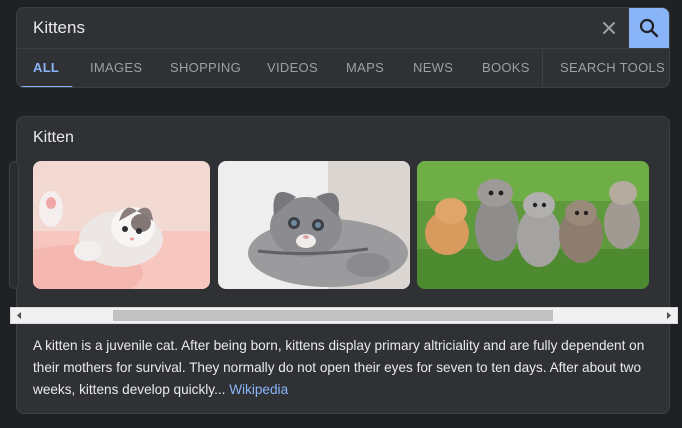 The image size is (682, 428). Describe the element at coordinates (258, 389) in the screenshot. I see `wikipedia-link: Wikipedia` at that location.